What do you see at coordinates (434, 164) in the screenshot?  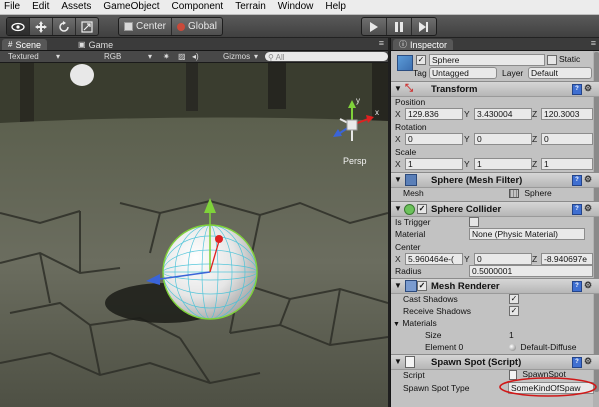 I see `scale-x-field: 1` at bounding box center [434, 164].